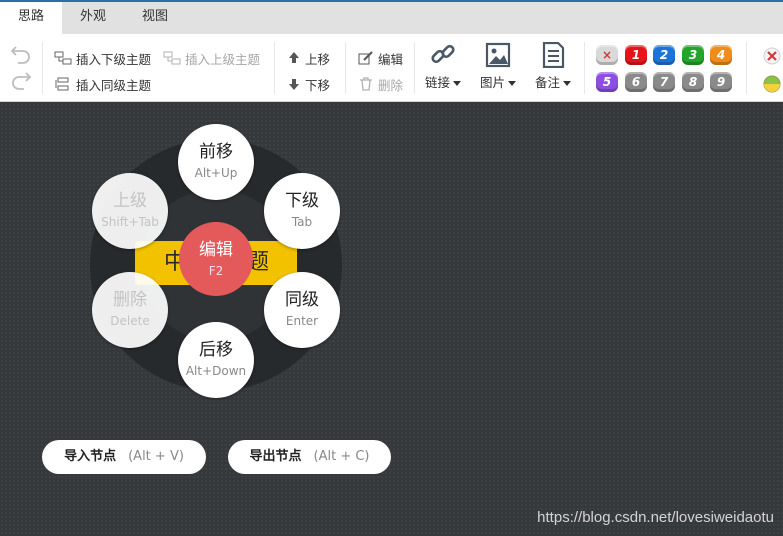  Describe the element at coordinates (391, 59) in the screenshot. I see `edit-label: 编辑` at that location.